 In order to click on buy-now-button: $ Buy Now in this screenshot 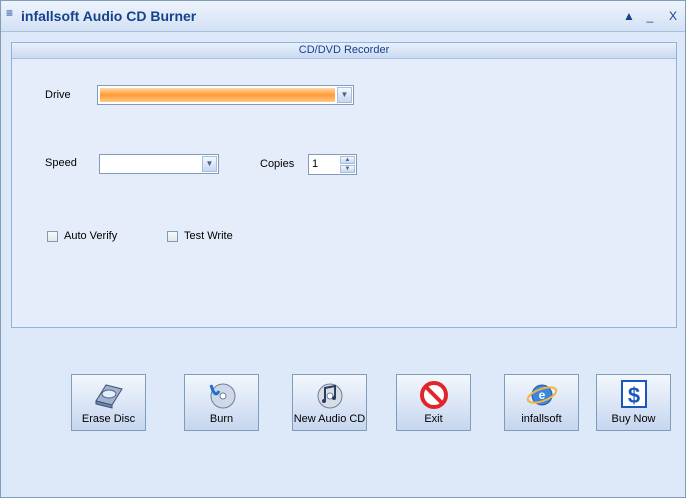, I will do `click(633, 402)`.